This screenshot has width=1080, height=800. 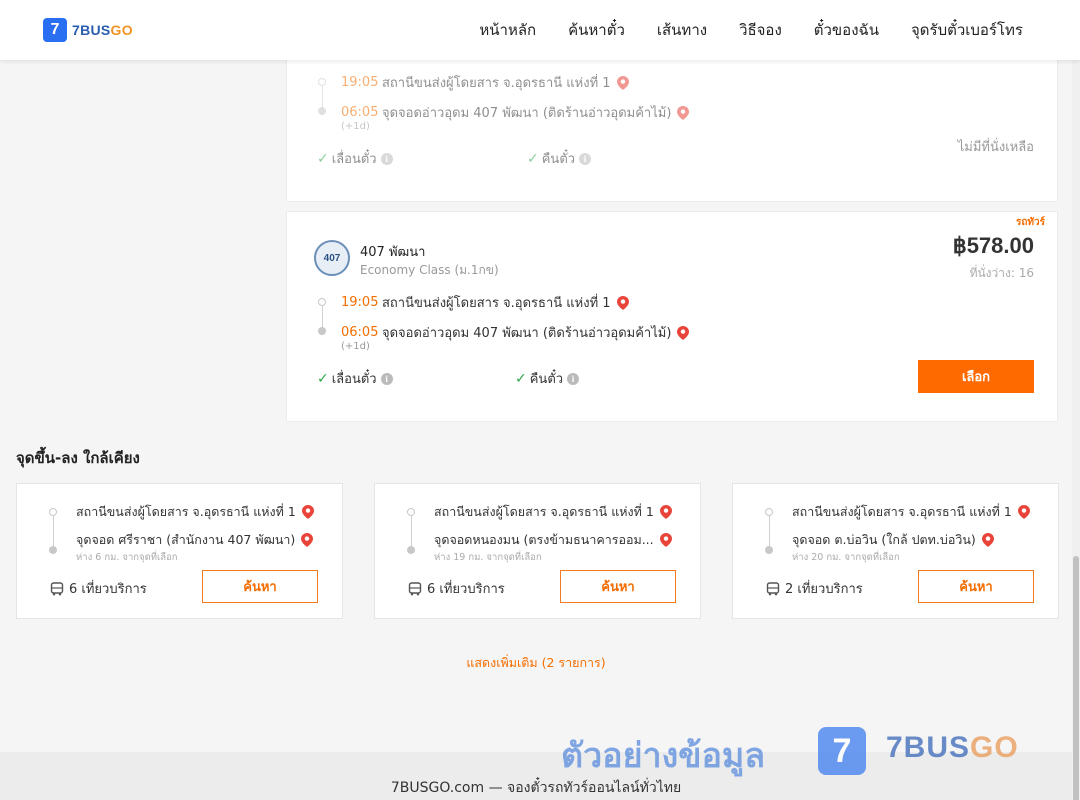 I want to click on operator-name: 407 พัฒนา, so click(x=393, y=252).